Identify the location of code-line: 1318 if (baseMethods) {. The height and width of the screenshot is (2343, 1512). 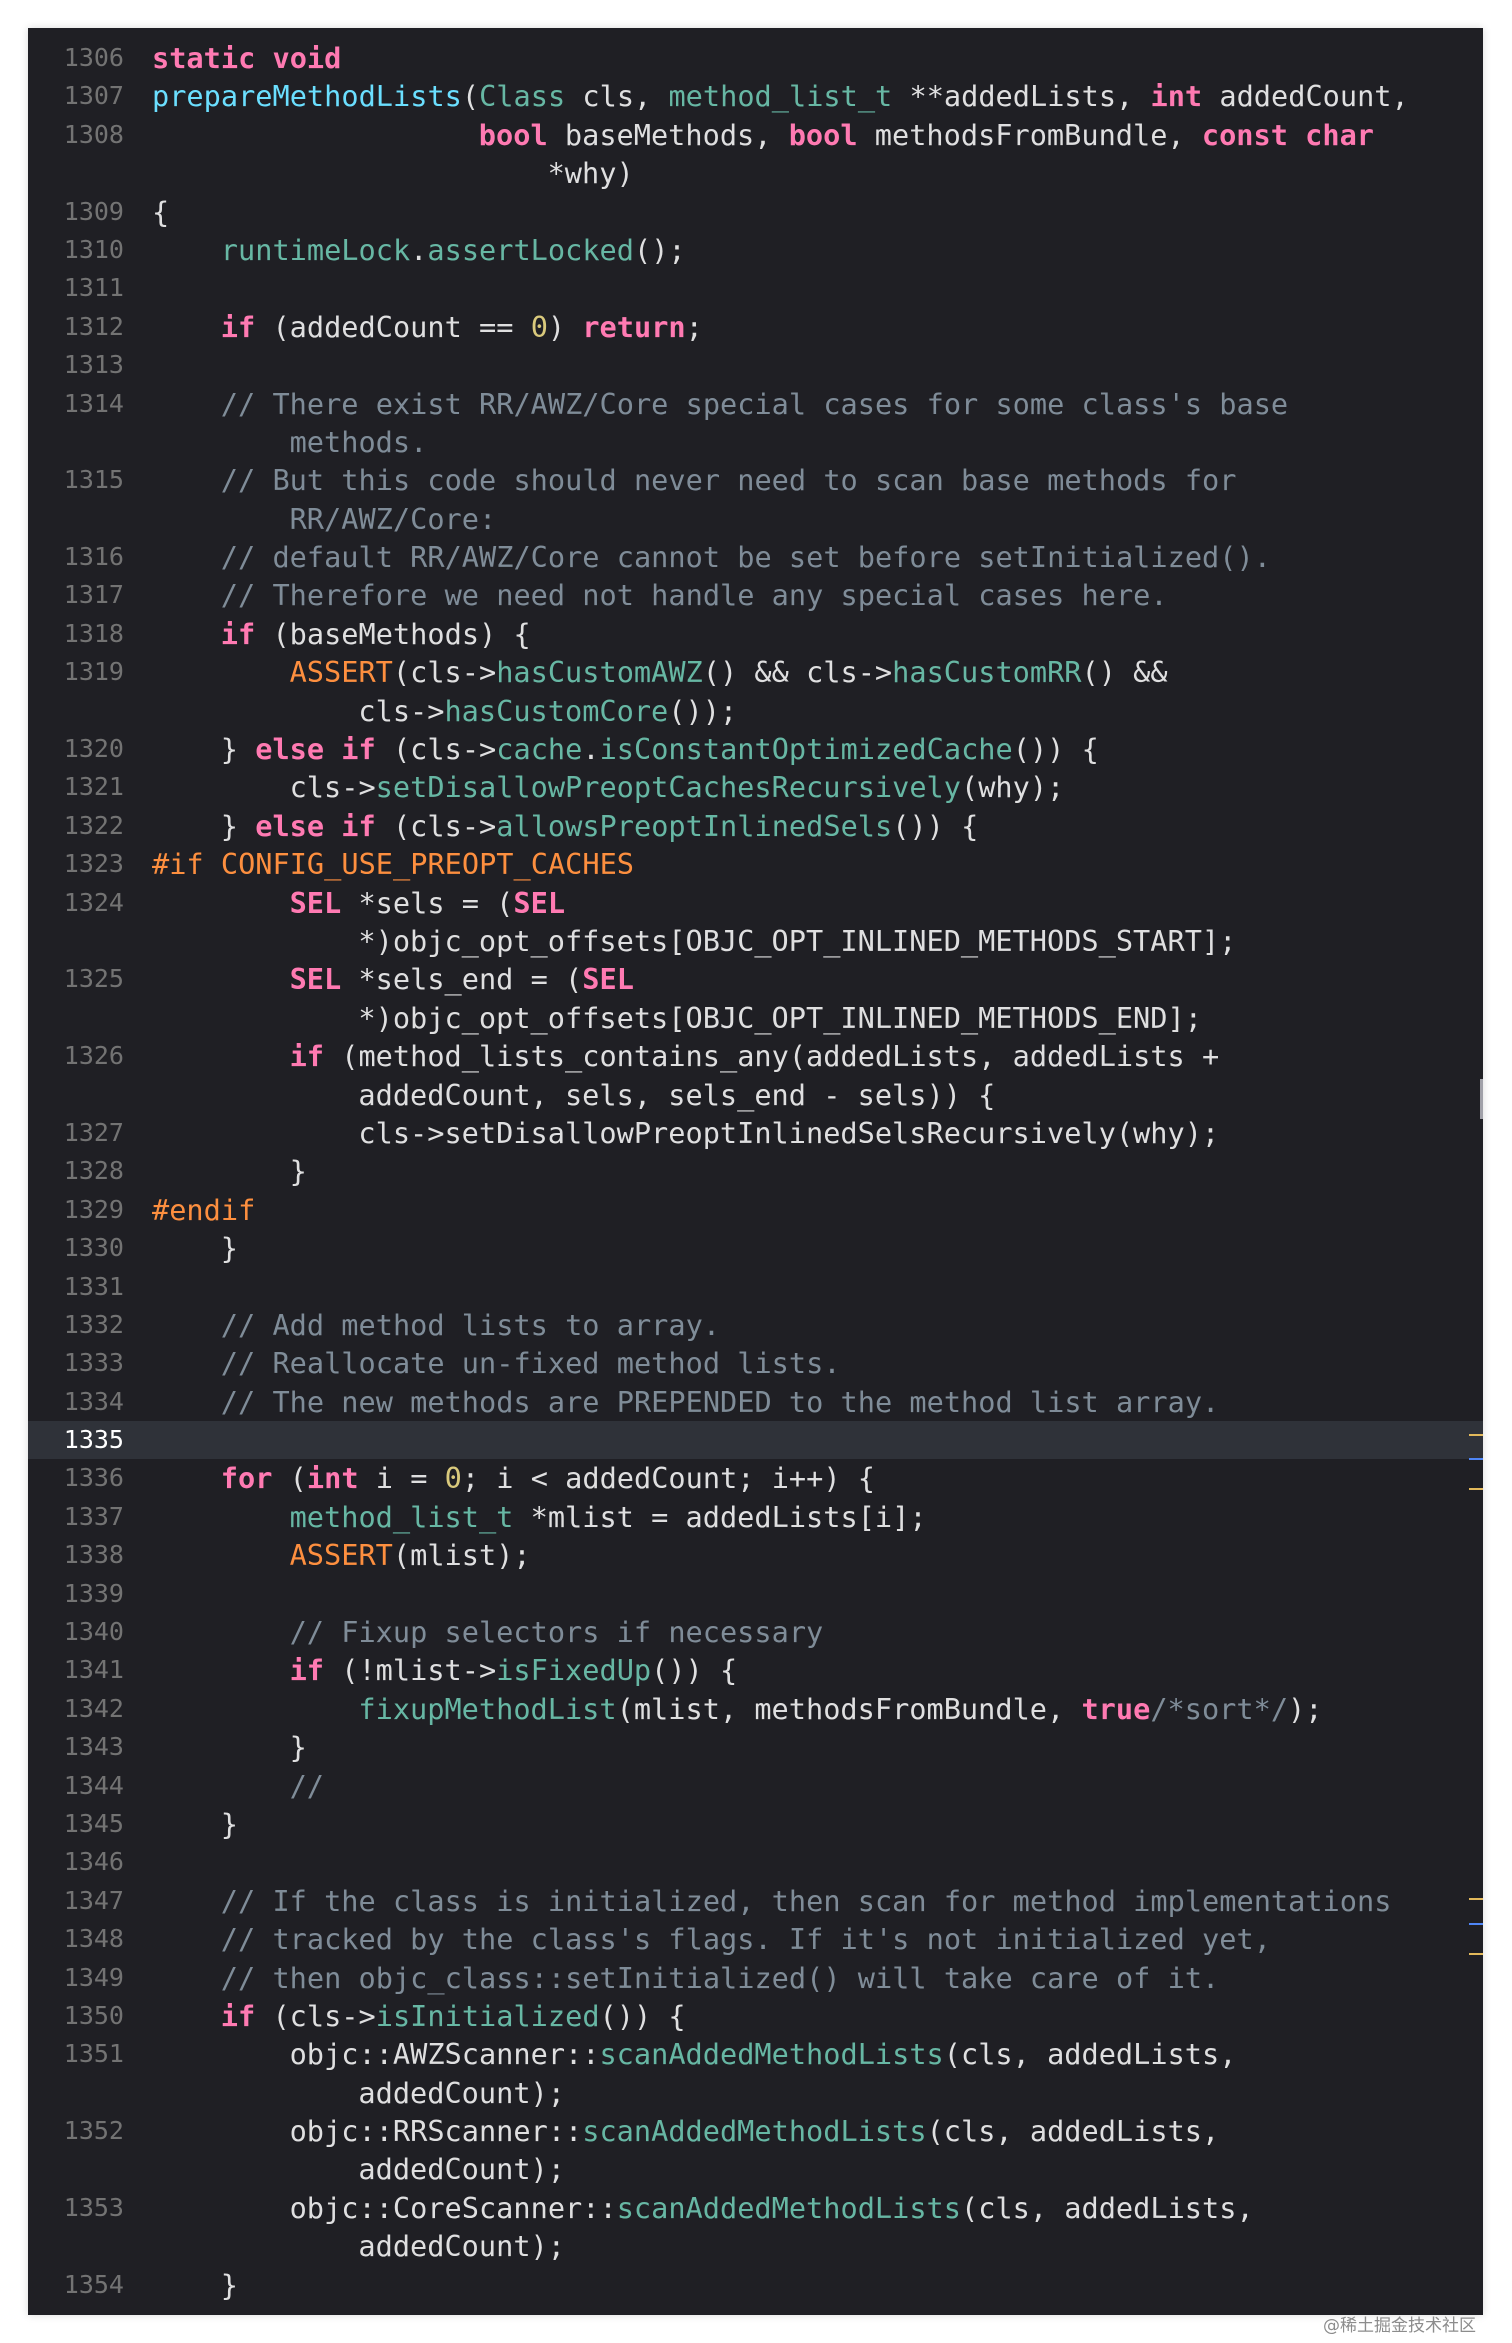
(755, 634).